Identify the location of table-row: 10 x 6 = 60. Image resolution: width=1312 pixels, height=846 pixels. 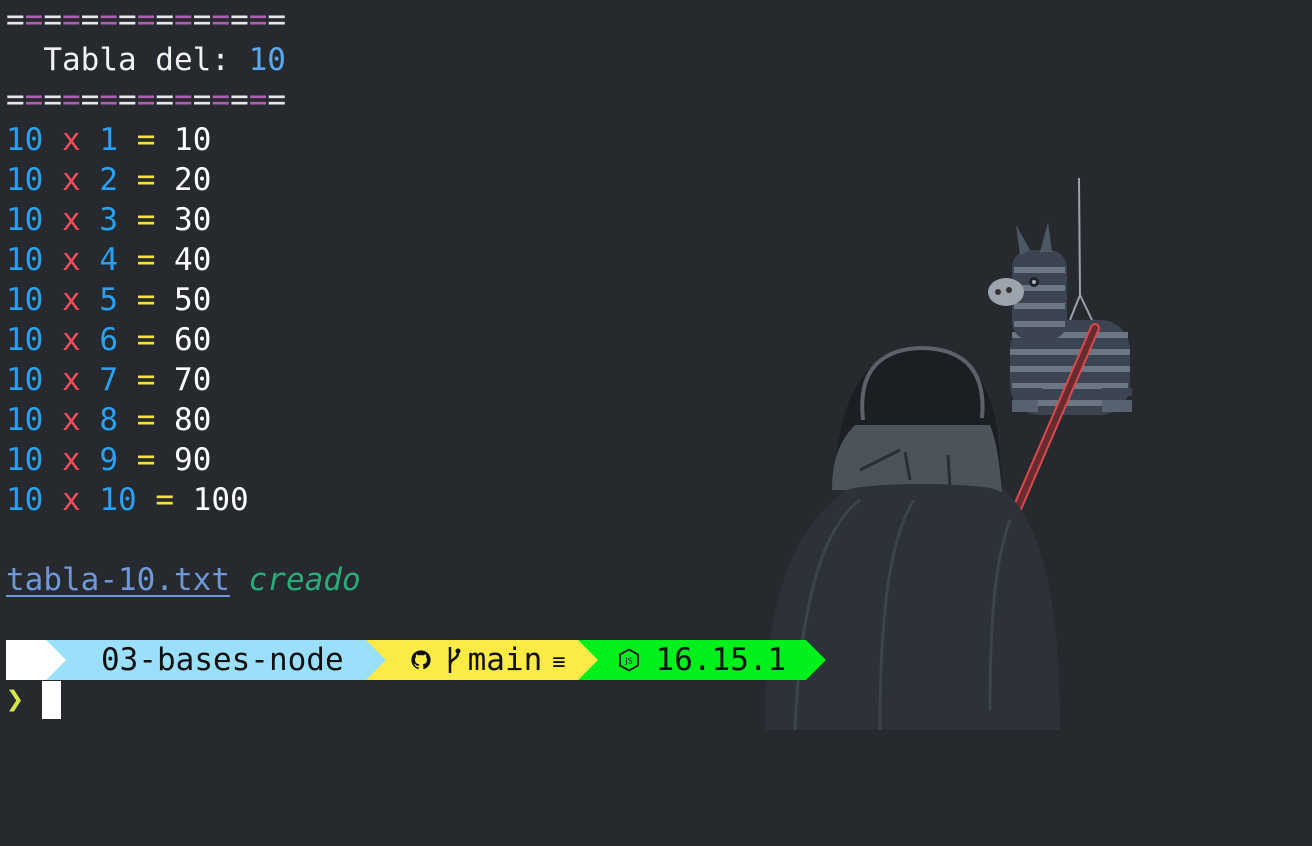
(109, 340).